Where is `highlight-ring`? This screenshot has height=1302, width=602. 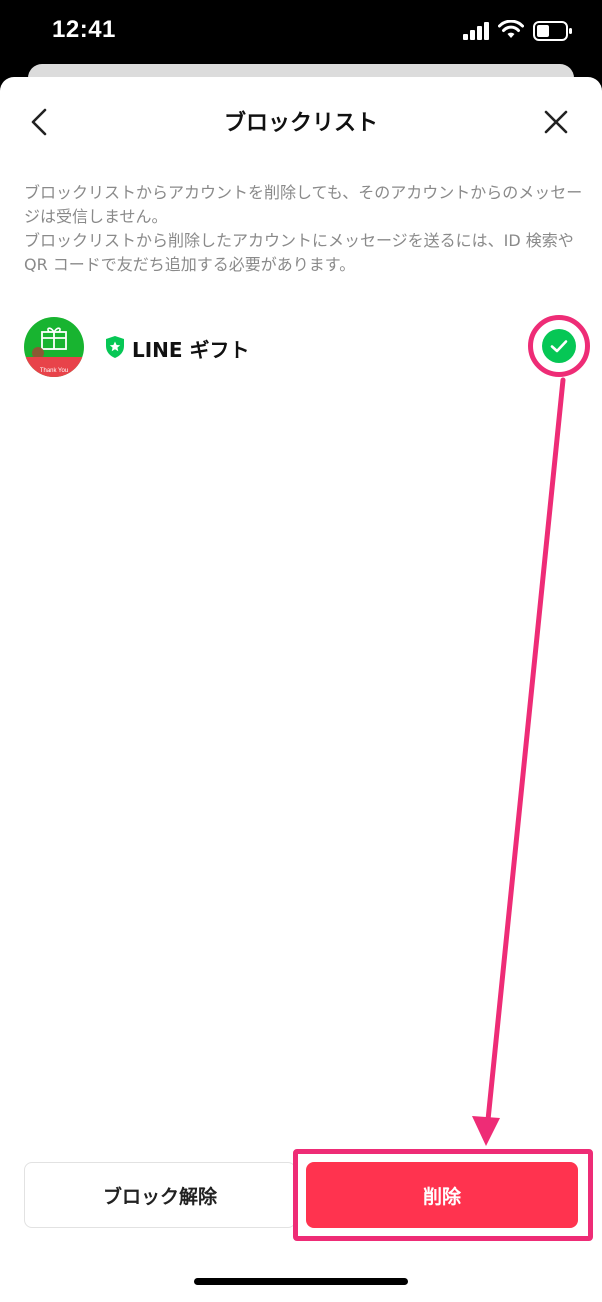 highlight-ring is located at coordinates (559, 346).